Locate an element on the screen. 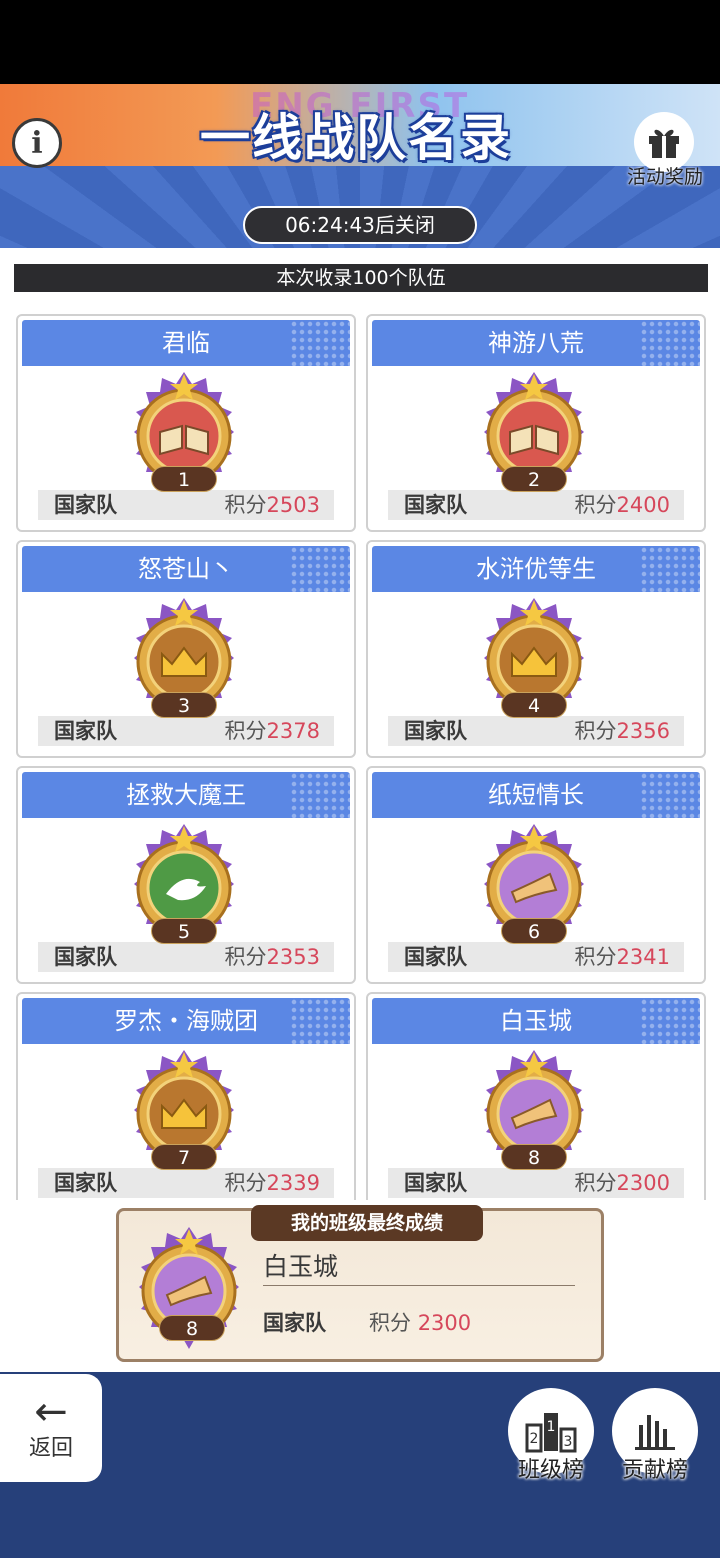 This screenshot has height=1558, width=720. team-score: 积分2503 is located at coordinates (272, 505).